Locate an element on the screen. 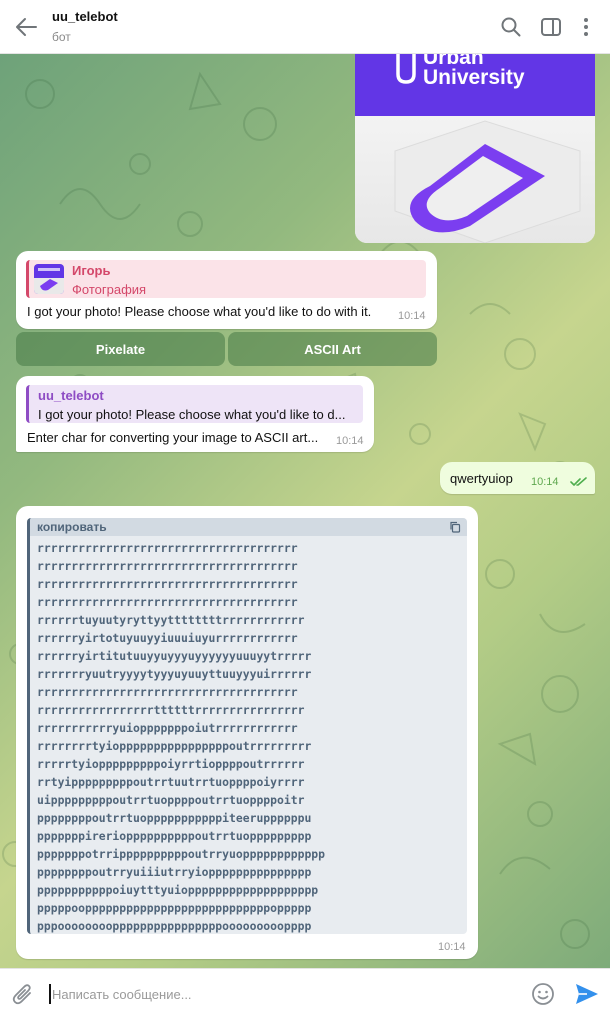 The image size is (610, 1018). photo-message: Urban University is located at coordinates (475, 148).